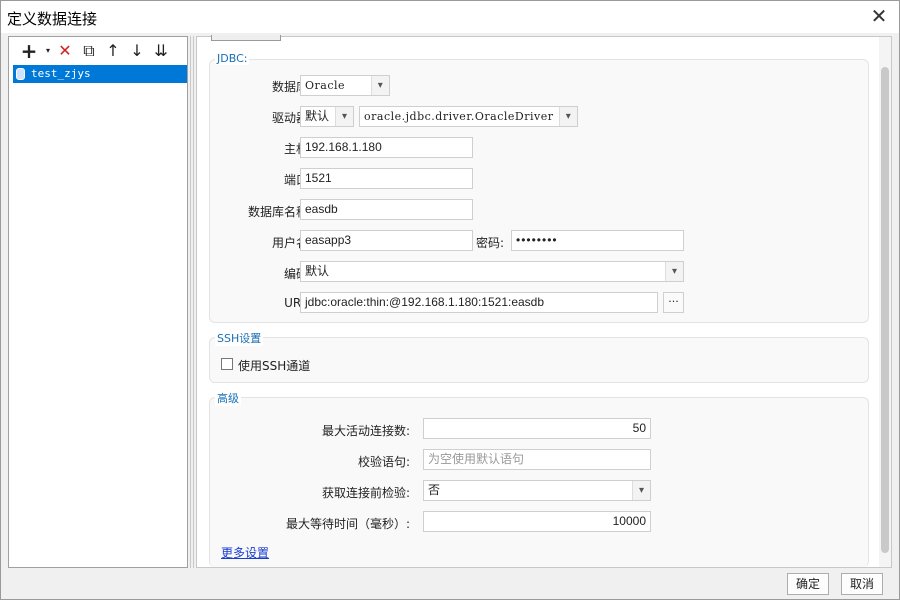 The height and width of the screenshot is (600, 900). What do you see at coordinates (228, 398) in the screenshot?
I see `advanced-section-title: 高级` at bounding box center [228, 398].